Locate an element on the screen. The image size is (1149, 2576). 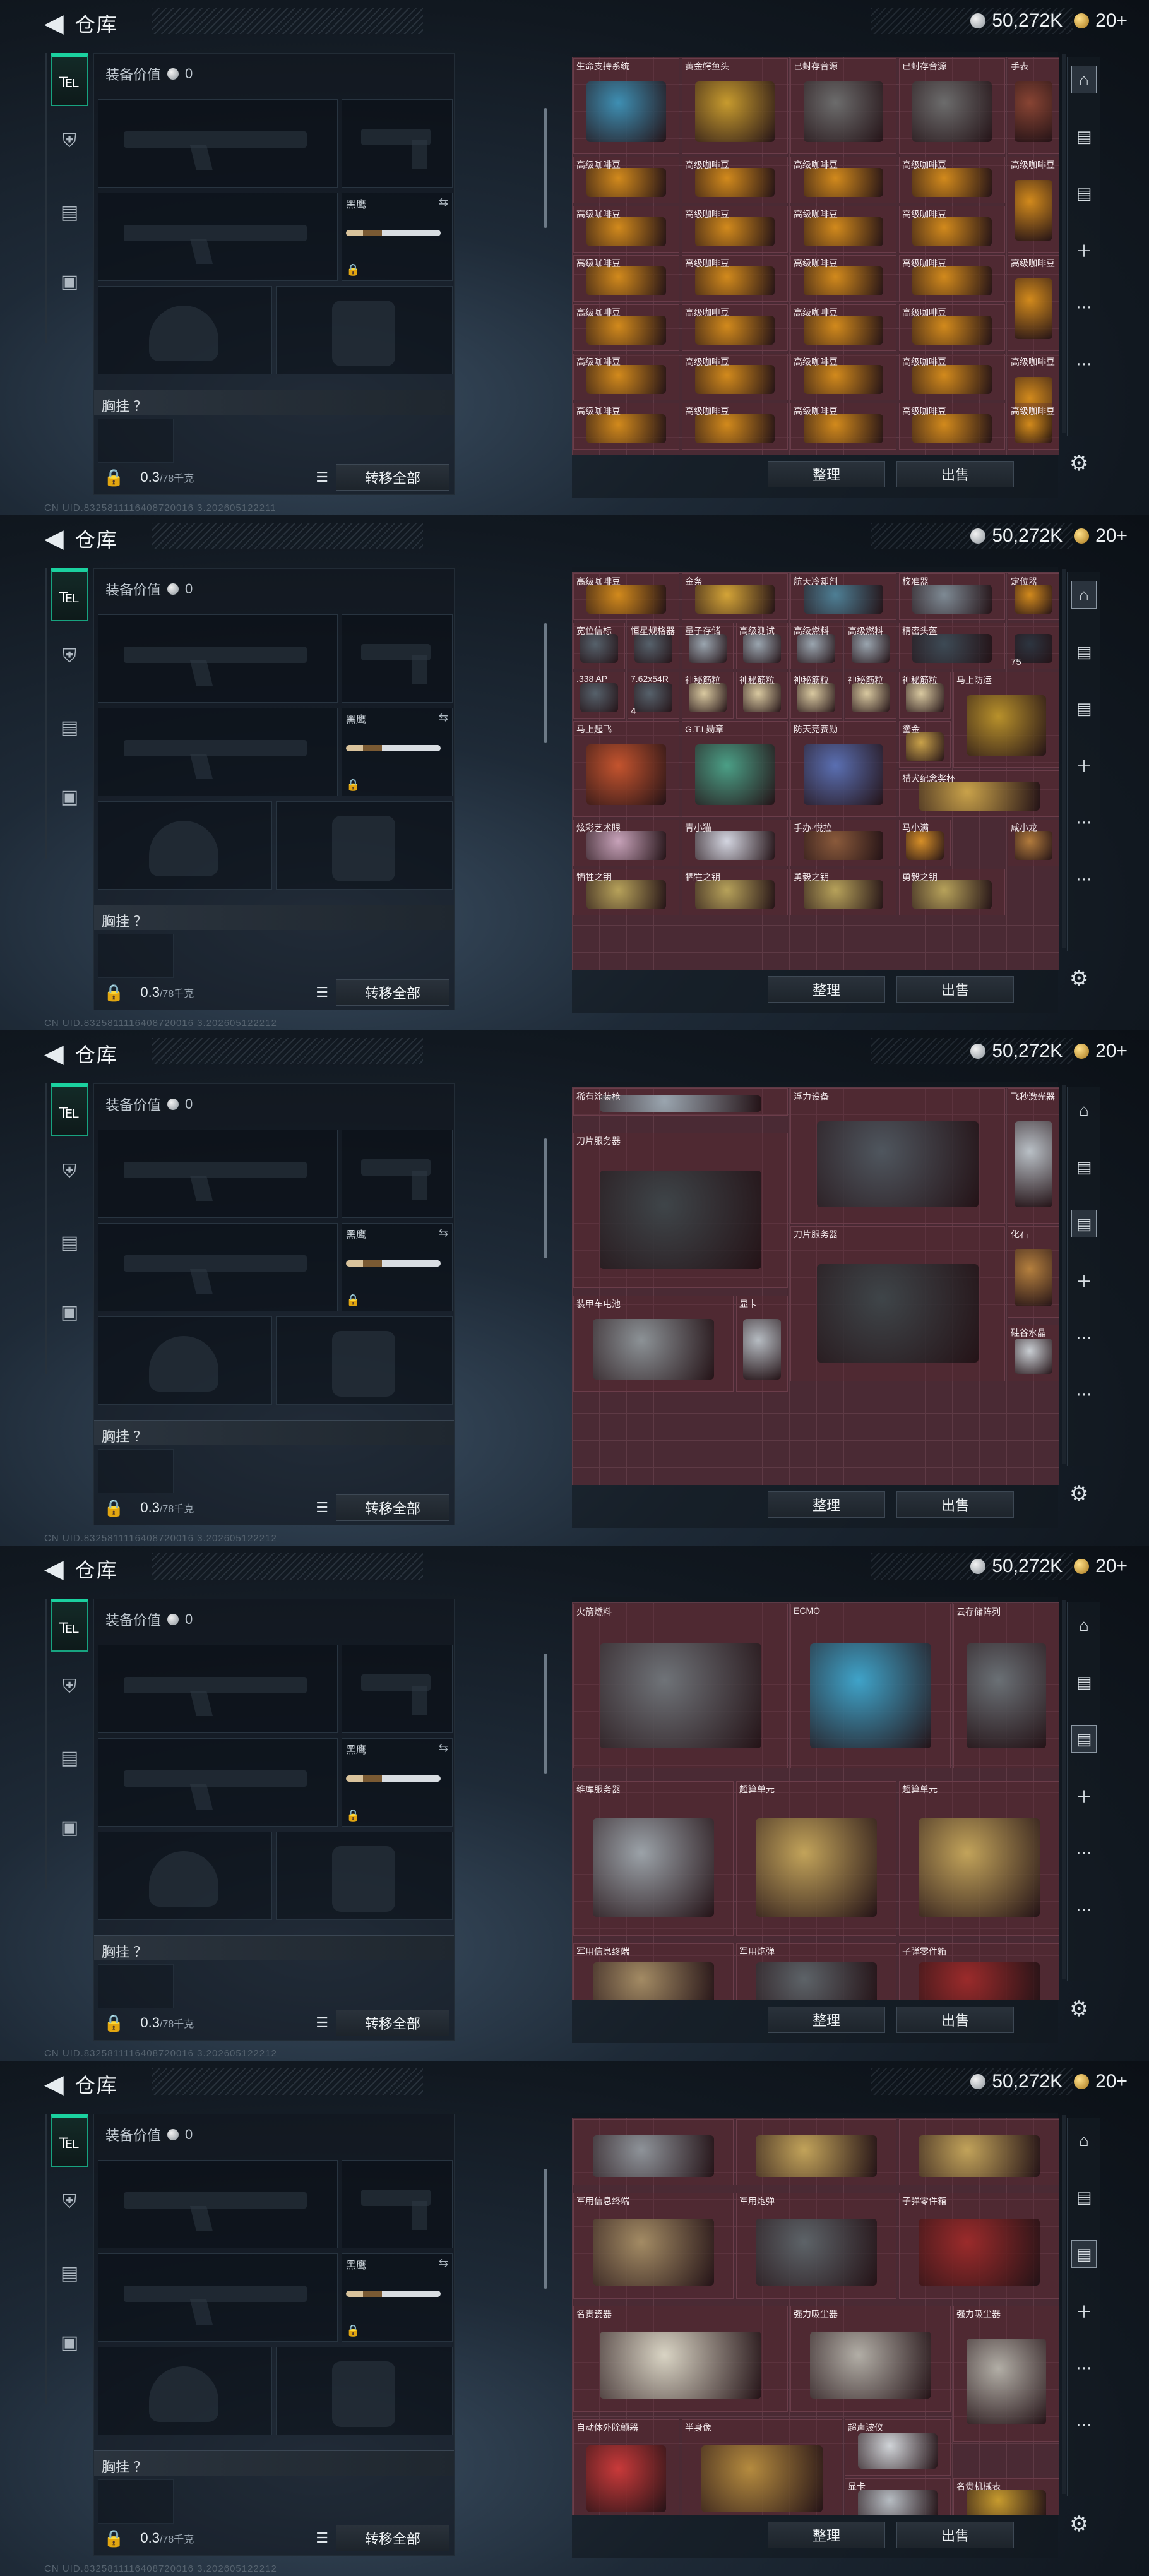
swap-icon: ⇆ is located at coordinates (443, 202).